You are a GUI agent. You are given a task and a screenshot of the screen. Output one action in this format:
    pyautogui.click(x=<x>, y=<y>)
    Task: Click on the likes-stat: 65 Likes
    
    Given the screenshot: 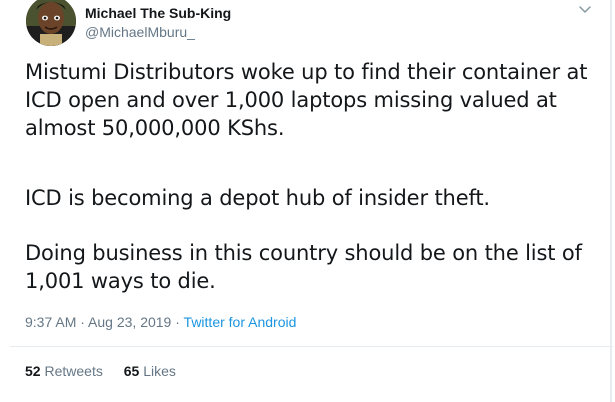 What is the action you would take?
    pyautogui.click(x=150, y=371)
    